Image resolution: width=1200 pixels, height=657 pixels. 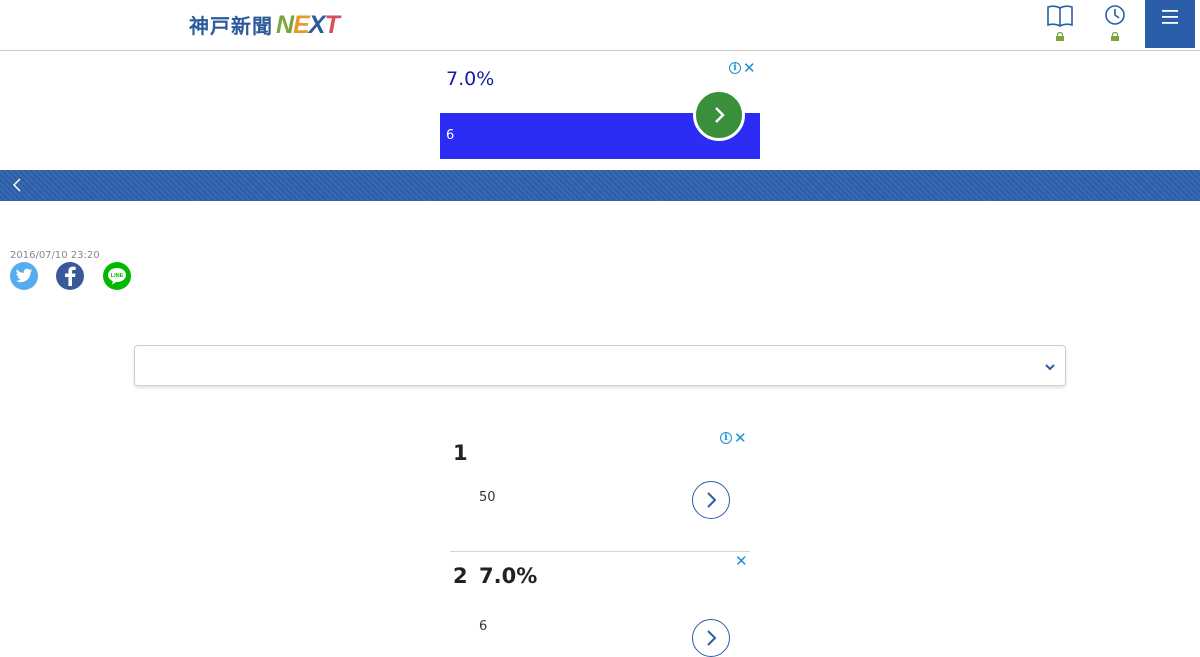 I want to click on ad-bar-text: 6, so click(x=450, y=135).